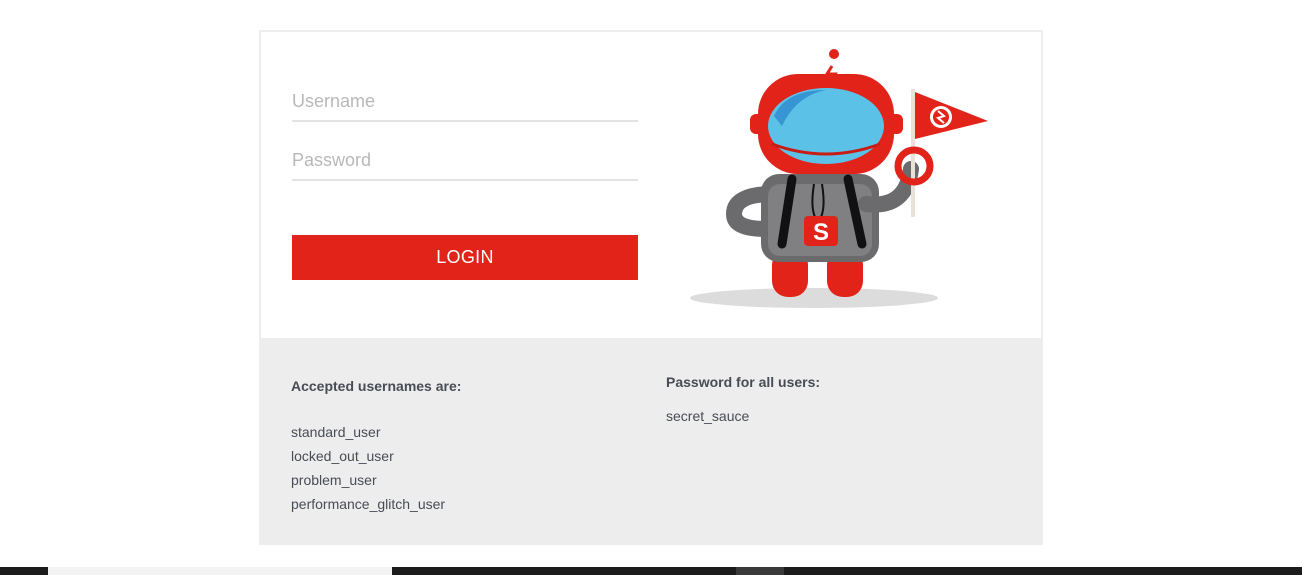  What do you see at coordinates (368, 504) in the screenshot?
I see `list-item: performance_glitch_user` at bounding box center [368, 504].